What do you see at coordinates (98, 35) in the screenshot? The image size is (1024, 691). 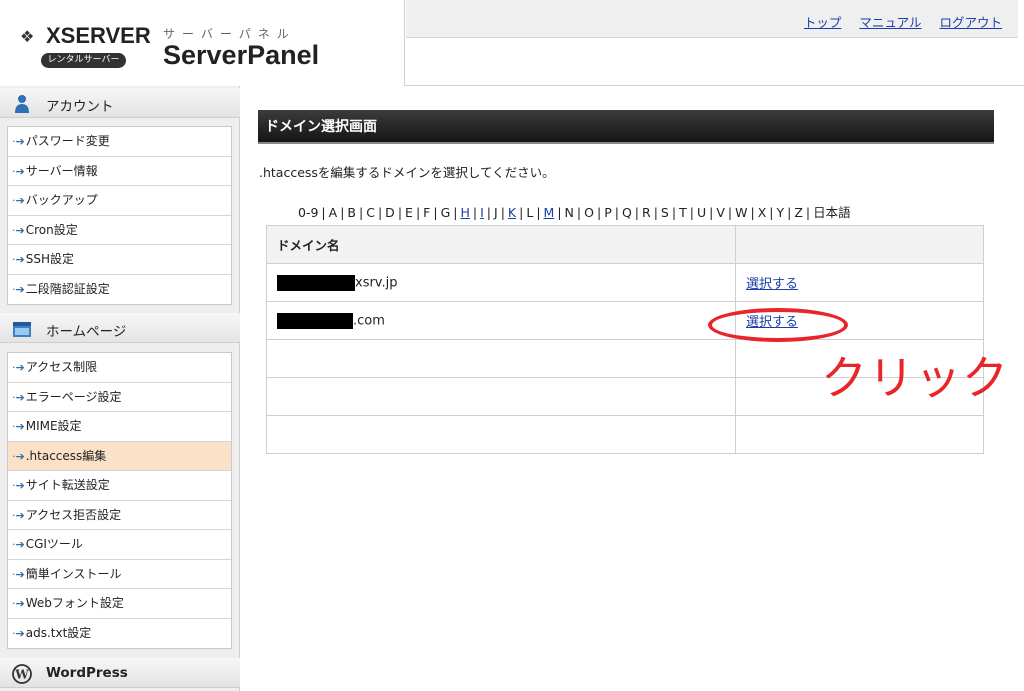 I see `brand-name: XSERVER` at bounding box center [98, 35].